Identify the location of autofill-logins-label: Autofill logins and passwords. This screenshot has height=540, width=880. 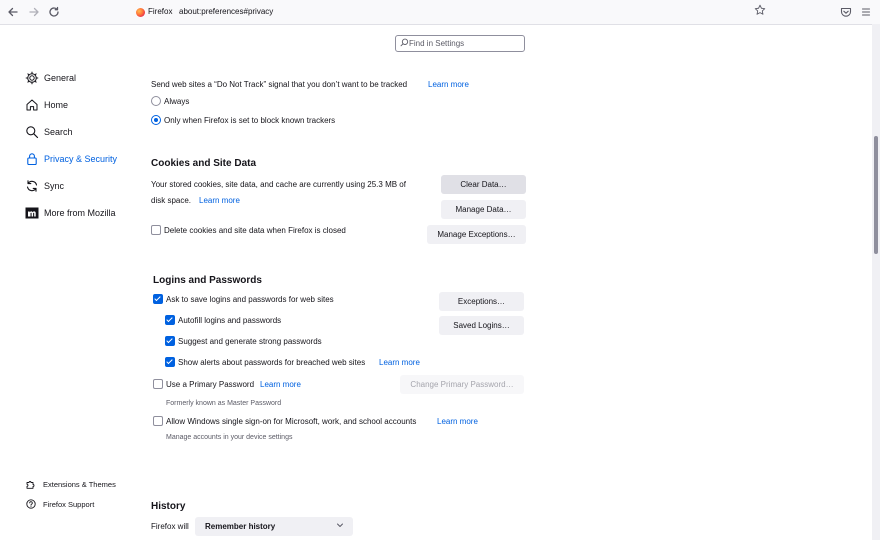
(230, 320).